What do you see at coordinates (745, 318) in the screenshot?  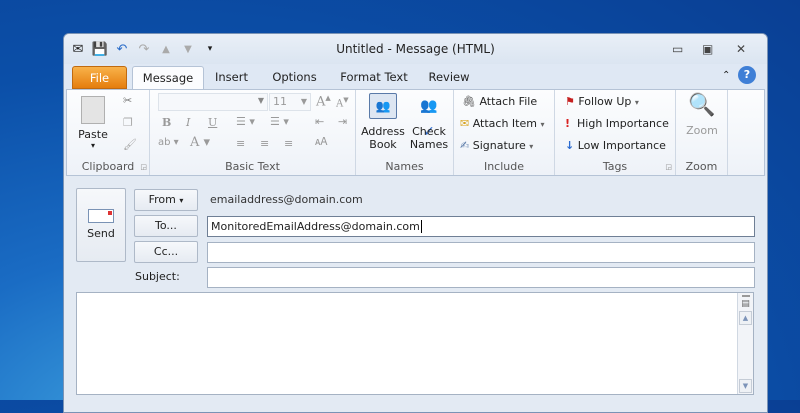 I see `scroll-up-button: ▲` at bounding box center [745, 318].